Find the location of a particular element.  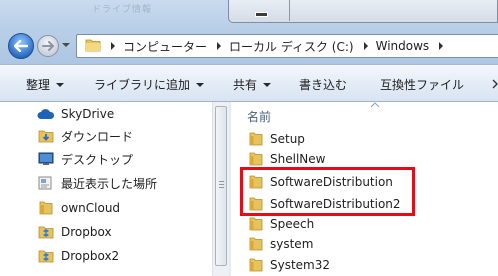

breadcrumb-label: Windows is located at coordinates (402, 46).